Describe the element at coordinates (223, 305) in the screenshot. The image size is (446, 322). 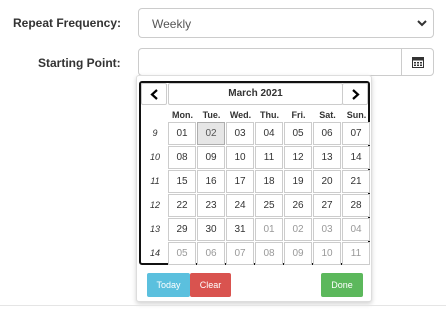
I see `divider` at that location.